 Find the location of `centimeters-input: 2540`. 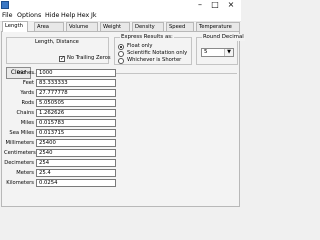

centimeters-input: 2540 is located at coordinates (76, 153).